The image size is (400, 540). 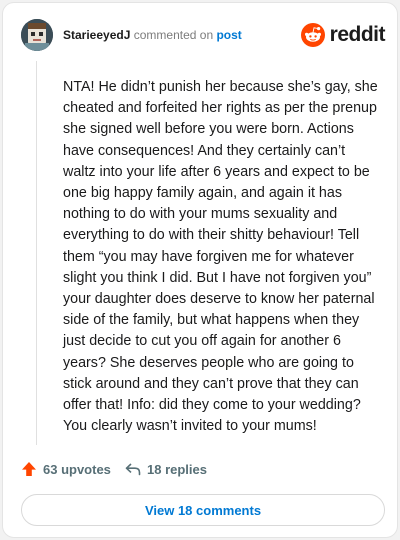 What do you see at coordinates (96, 35) in the screenshot?
I see `username-link: StarieeyedJ` at bounding box center [96, 35].